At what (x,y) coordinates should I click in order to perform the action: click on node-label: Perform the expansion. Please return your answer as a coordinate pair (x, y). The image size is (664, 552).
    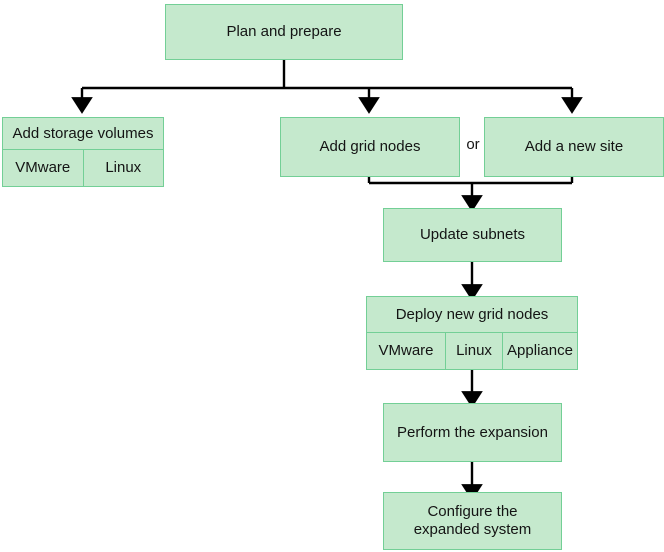
    Looking at the image, I should click on (472, 432).